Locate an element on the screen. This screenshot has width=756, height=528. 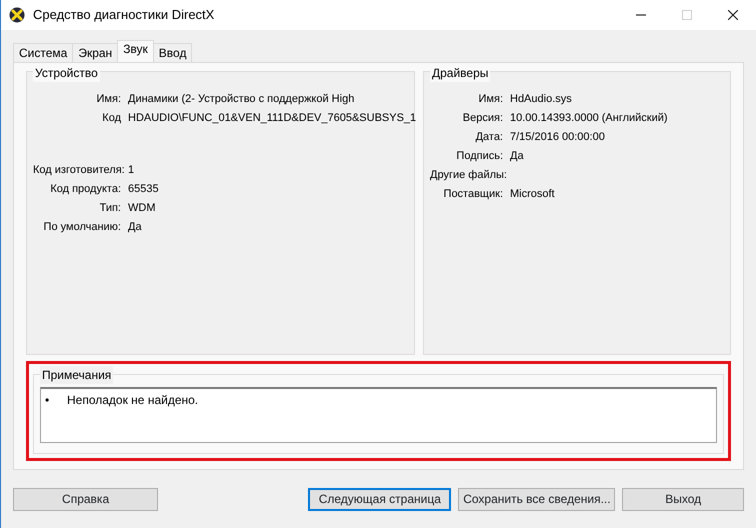
app-logo-icon is located at coordinates (17, 15).